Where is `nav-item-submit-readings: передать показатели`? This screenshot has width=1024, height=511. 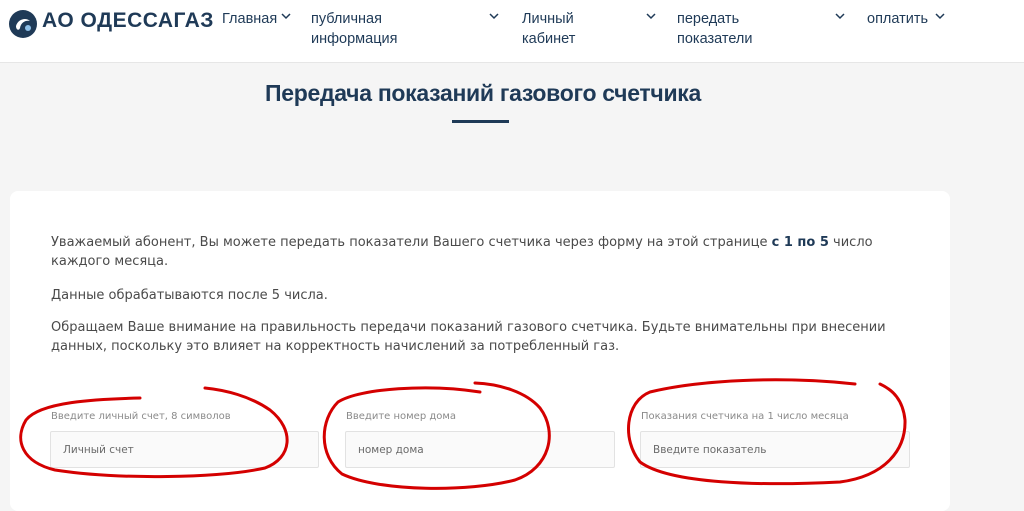 nav-item-submit-readings: передать показатели is located at coordinates (761, 29).